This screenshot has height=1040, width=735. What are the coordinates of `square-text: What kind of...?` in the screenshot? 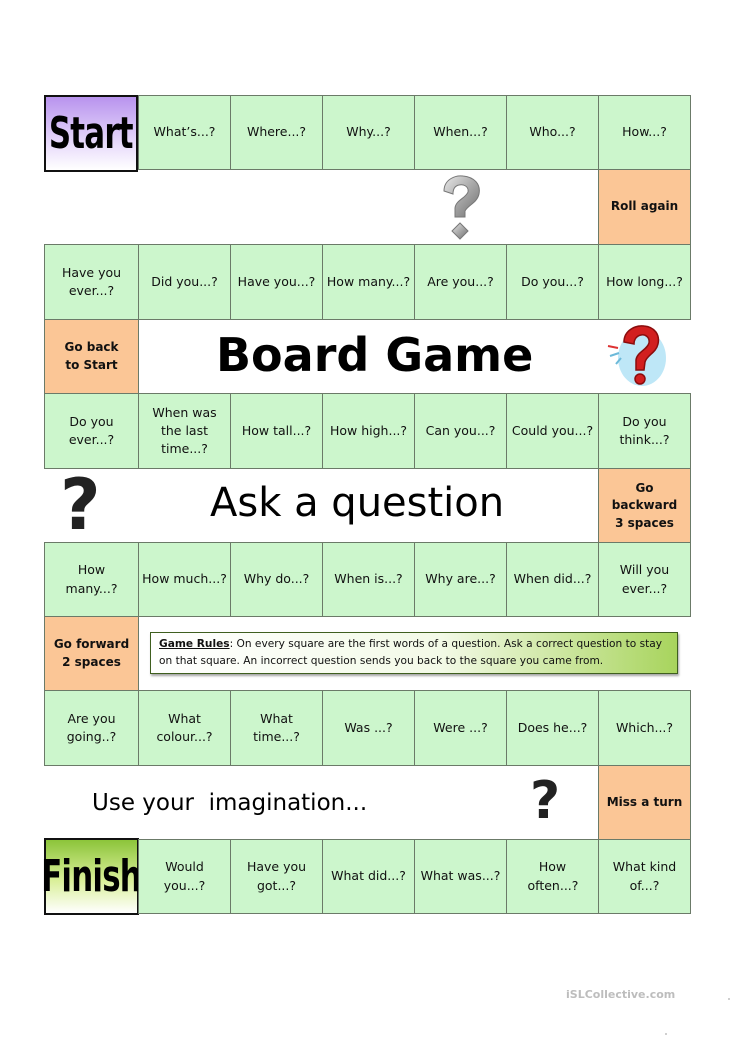 It's located at (644, 876).